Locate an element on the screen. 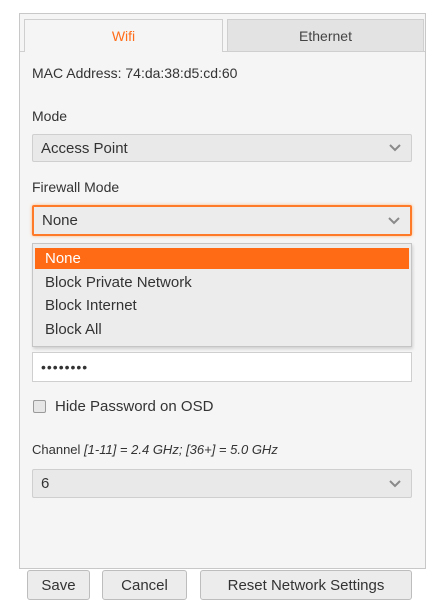 The width and height of the screenshot is (430, 610). save-button: Save is located at coordinates (58, 585).